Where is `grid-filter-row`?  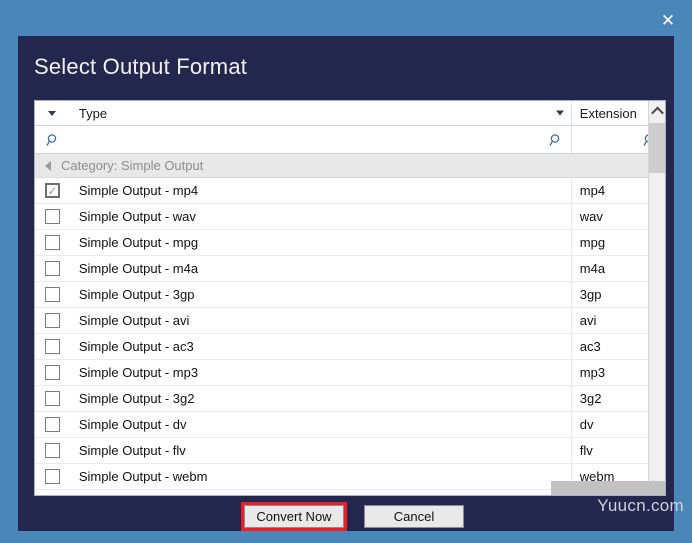 grid-filter-row is located at coordinates (350, 140).